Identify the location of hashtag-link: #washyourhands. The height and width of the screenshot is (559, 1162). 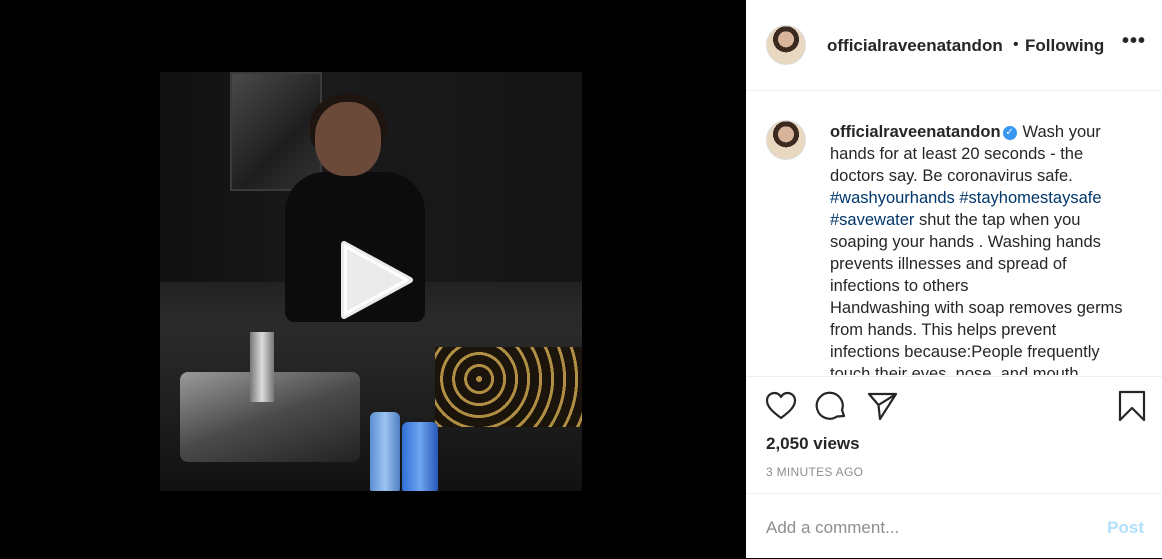
(892, 198).